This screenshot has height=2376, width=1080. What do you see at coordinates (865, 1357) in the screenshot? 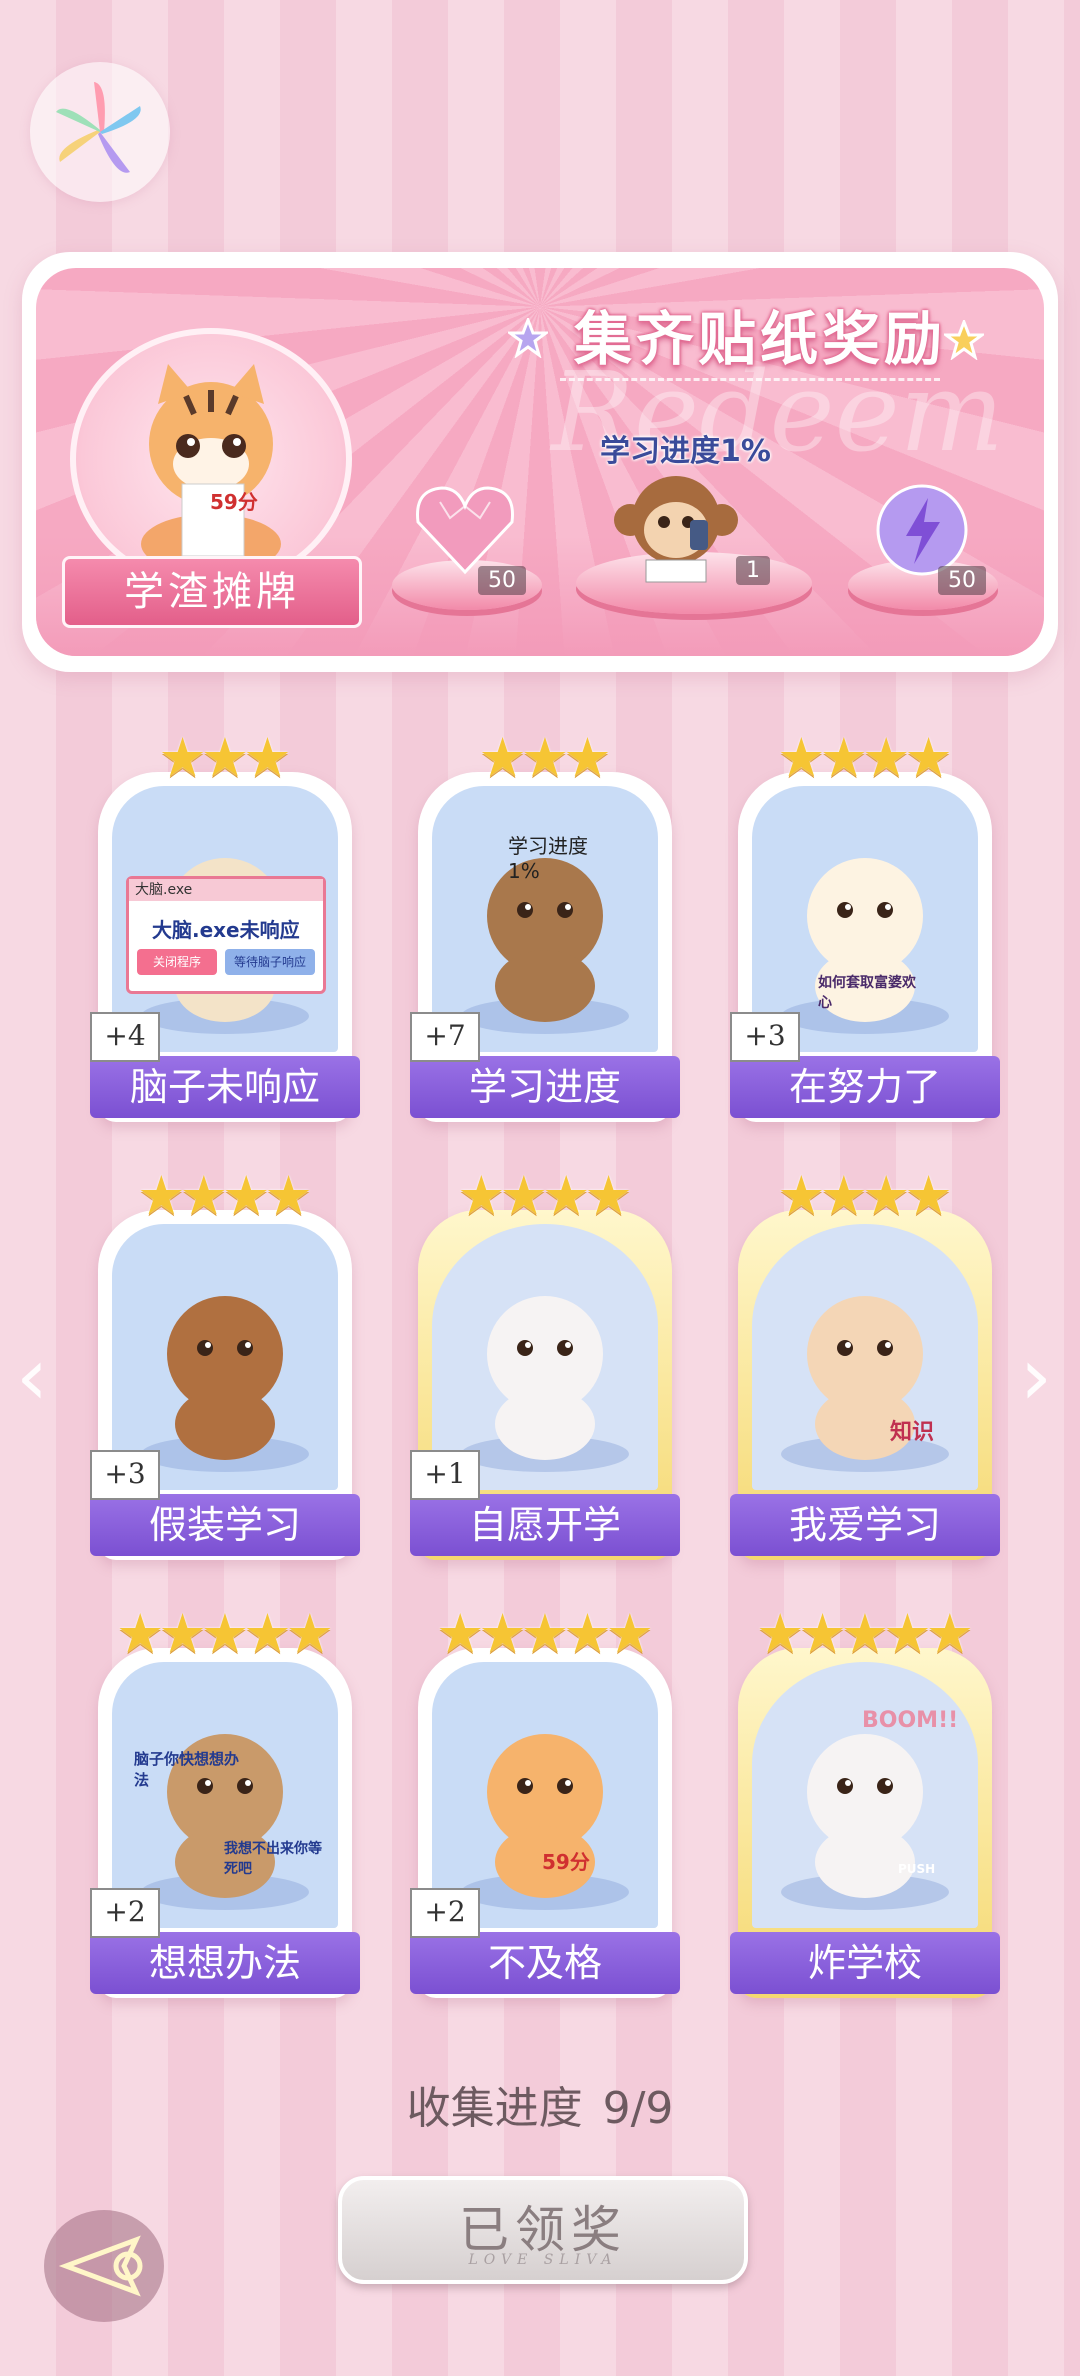
I see `angel-cat-icon: 知识` at bounding box center [865, 1357].